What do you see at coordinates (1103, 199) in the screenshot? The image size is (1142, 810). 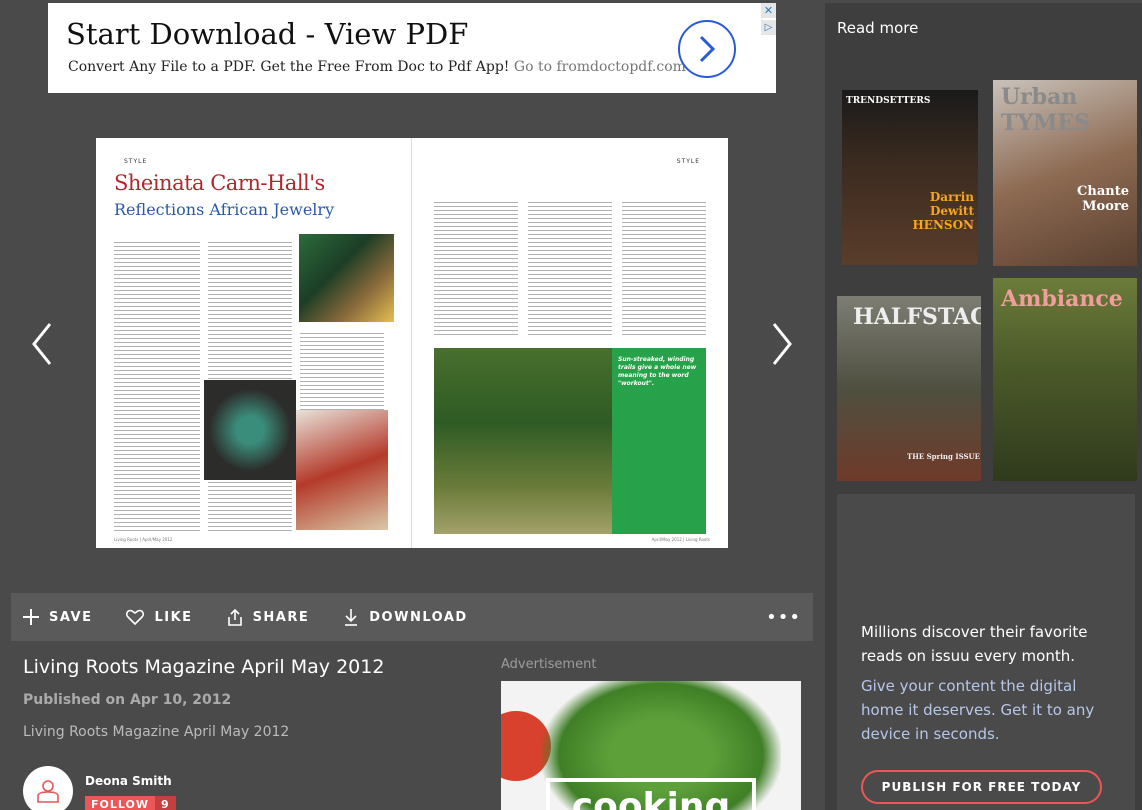 I see `thumb-subtitle: Chante Moore` at bounding box center [1103, 199].